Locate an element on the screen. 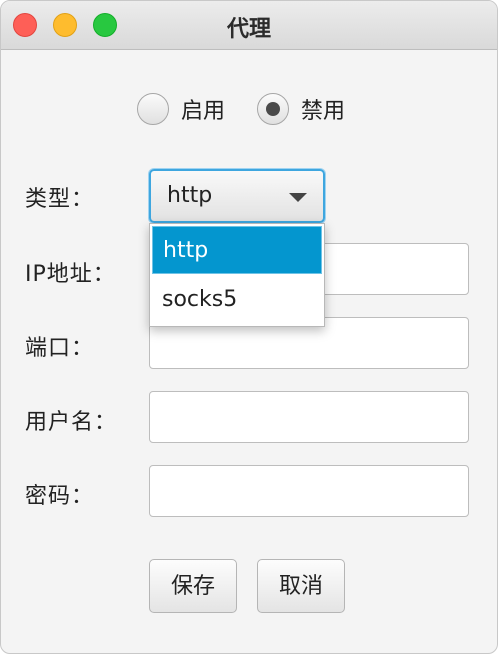 The image size is (498, 656). cancel-button: 取消 is located at coordinates (301, 586).